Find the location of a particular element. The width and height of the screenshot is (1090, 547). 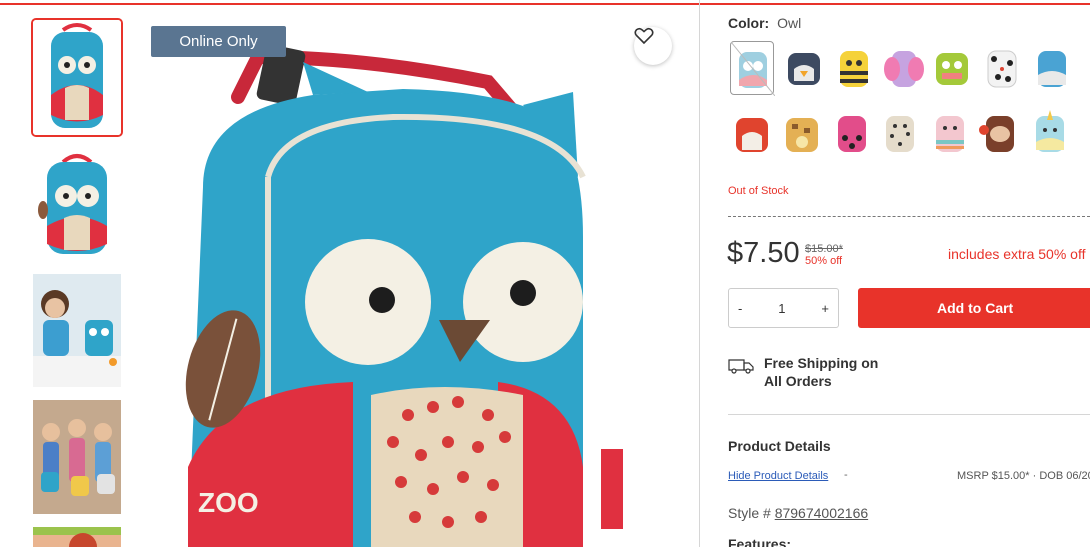

quantity-increase-button: + is located at coordinates (825, 308).